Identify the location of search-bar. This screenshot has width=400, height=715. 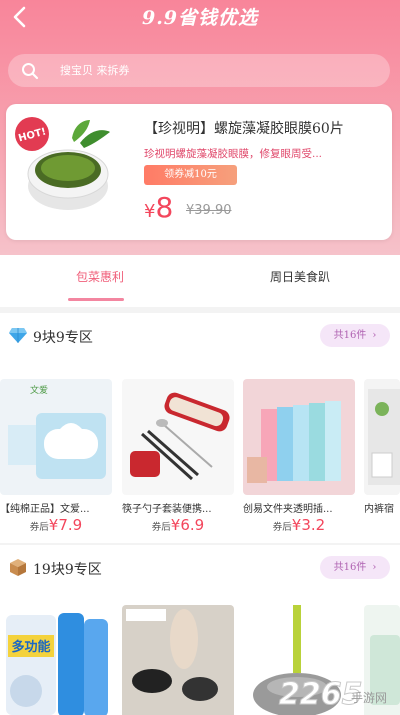
(199, 70).